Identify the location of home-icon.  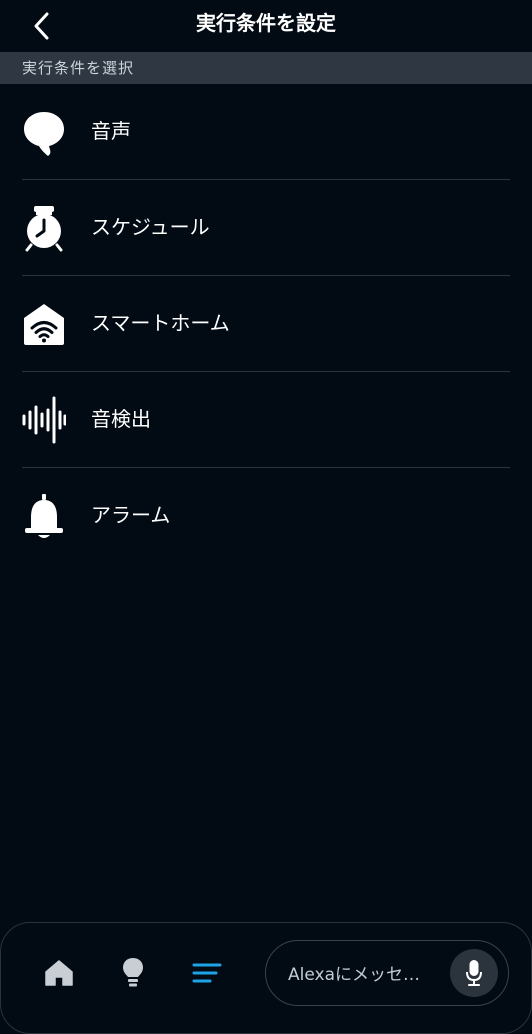
(59, 973).